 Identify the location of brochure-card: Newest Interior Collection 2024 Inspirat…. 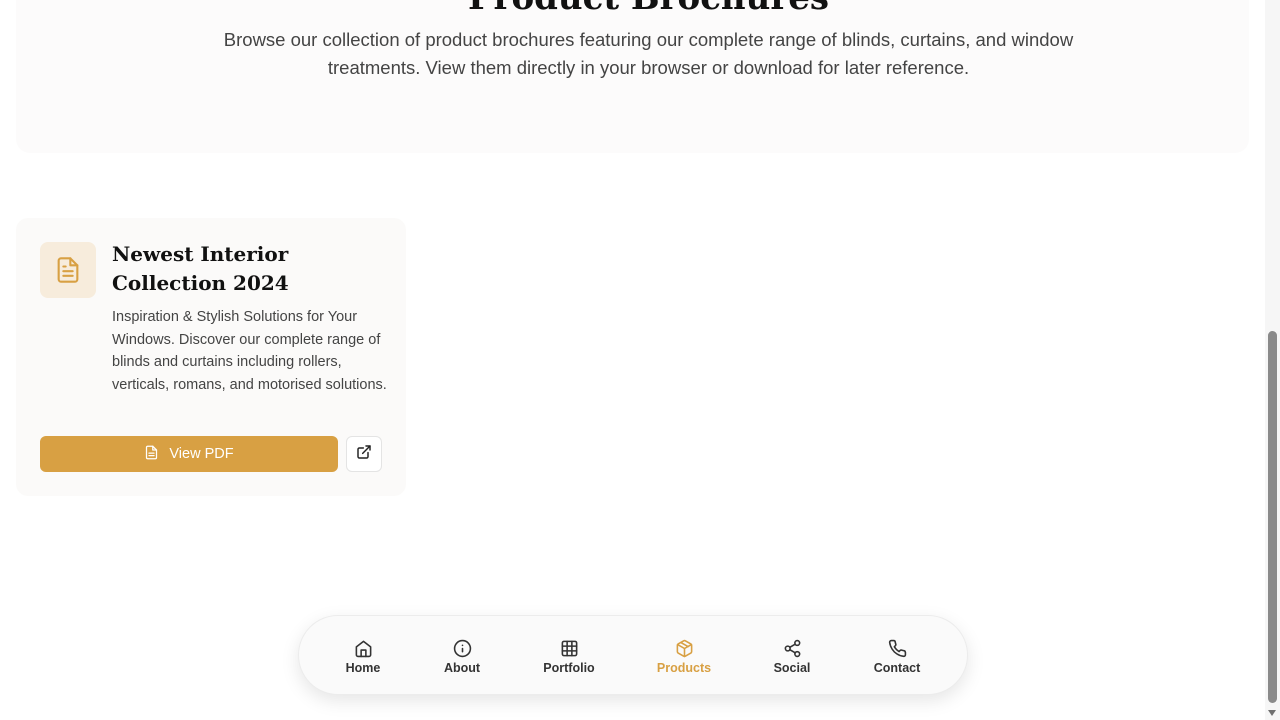
(211, 357).